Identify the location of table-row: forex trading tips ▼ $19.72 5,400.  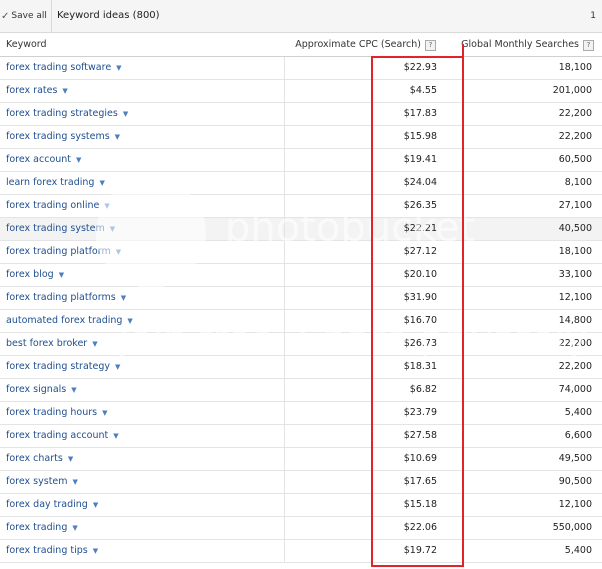
(301, 551).